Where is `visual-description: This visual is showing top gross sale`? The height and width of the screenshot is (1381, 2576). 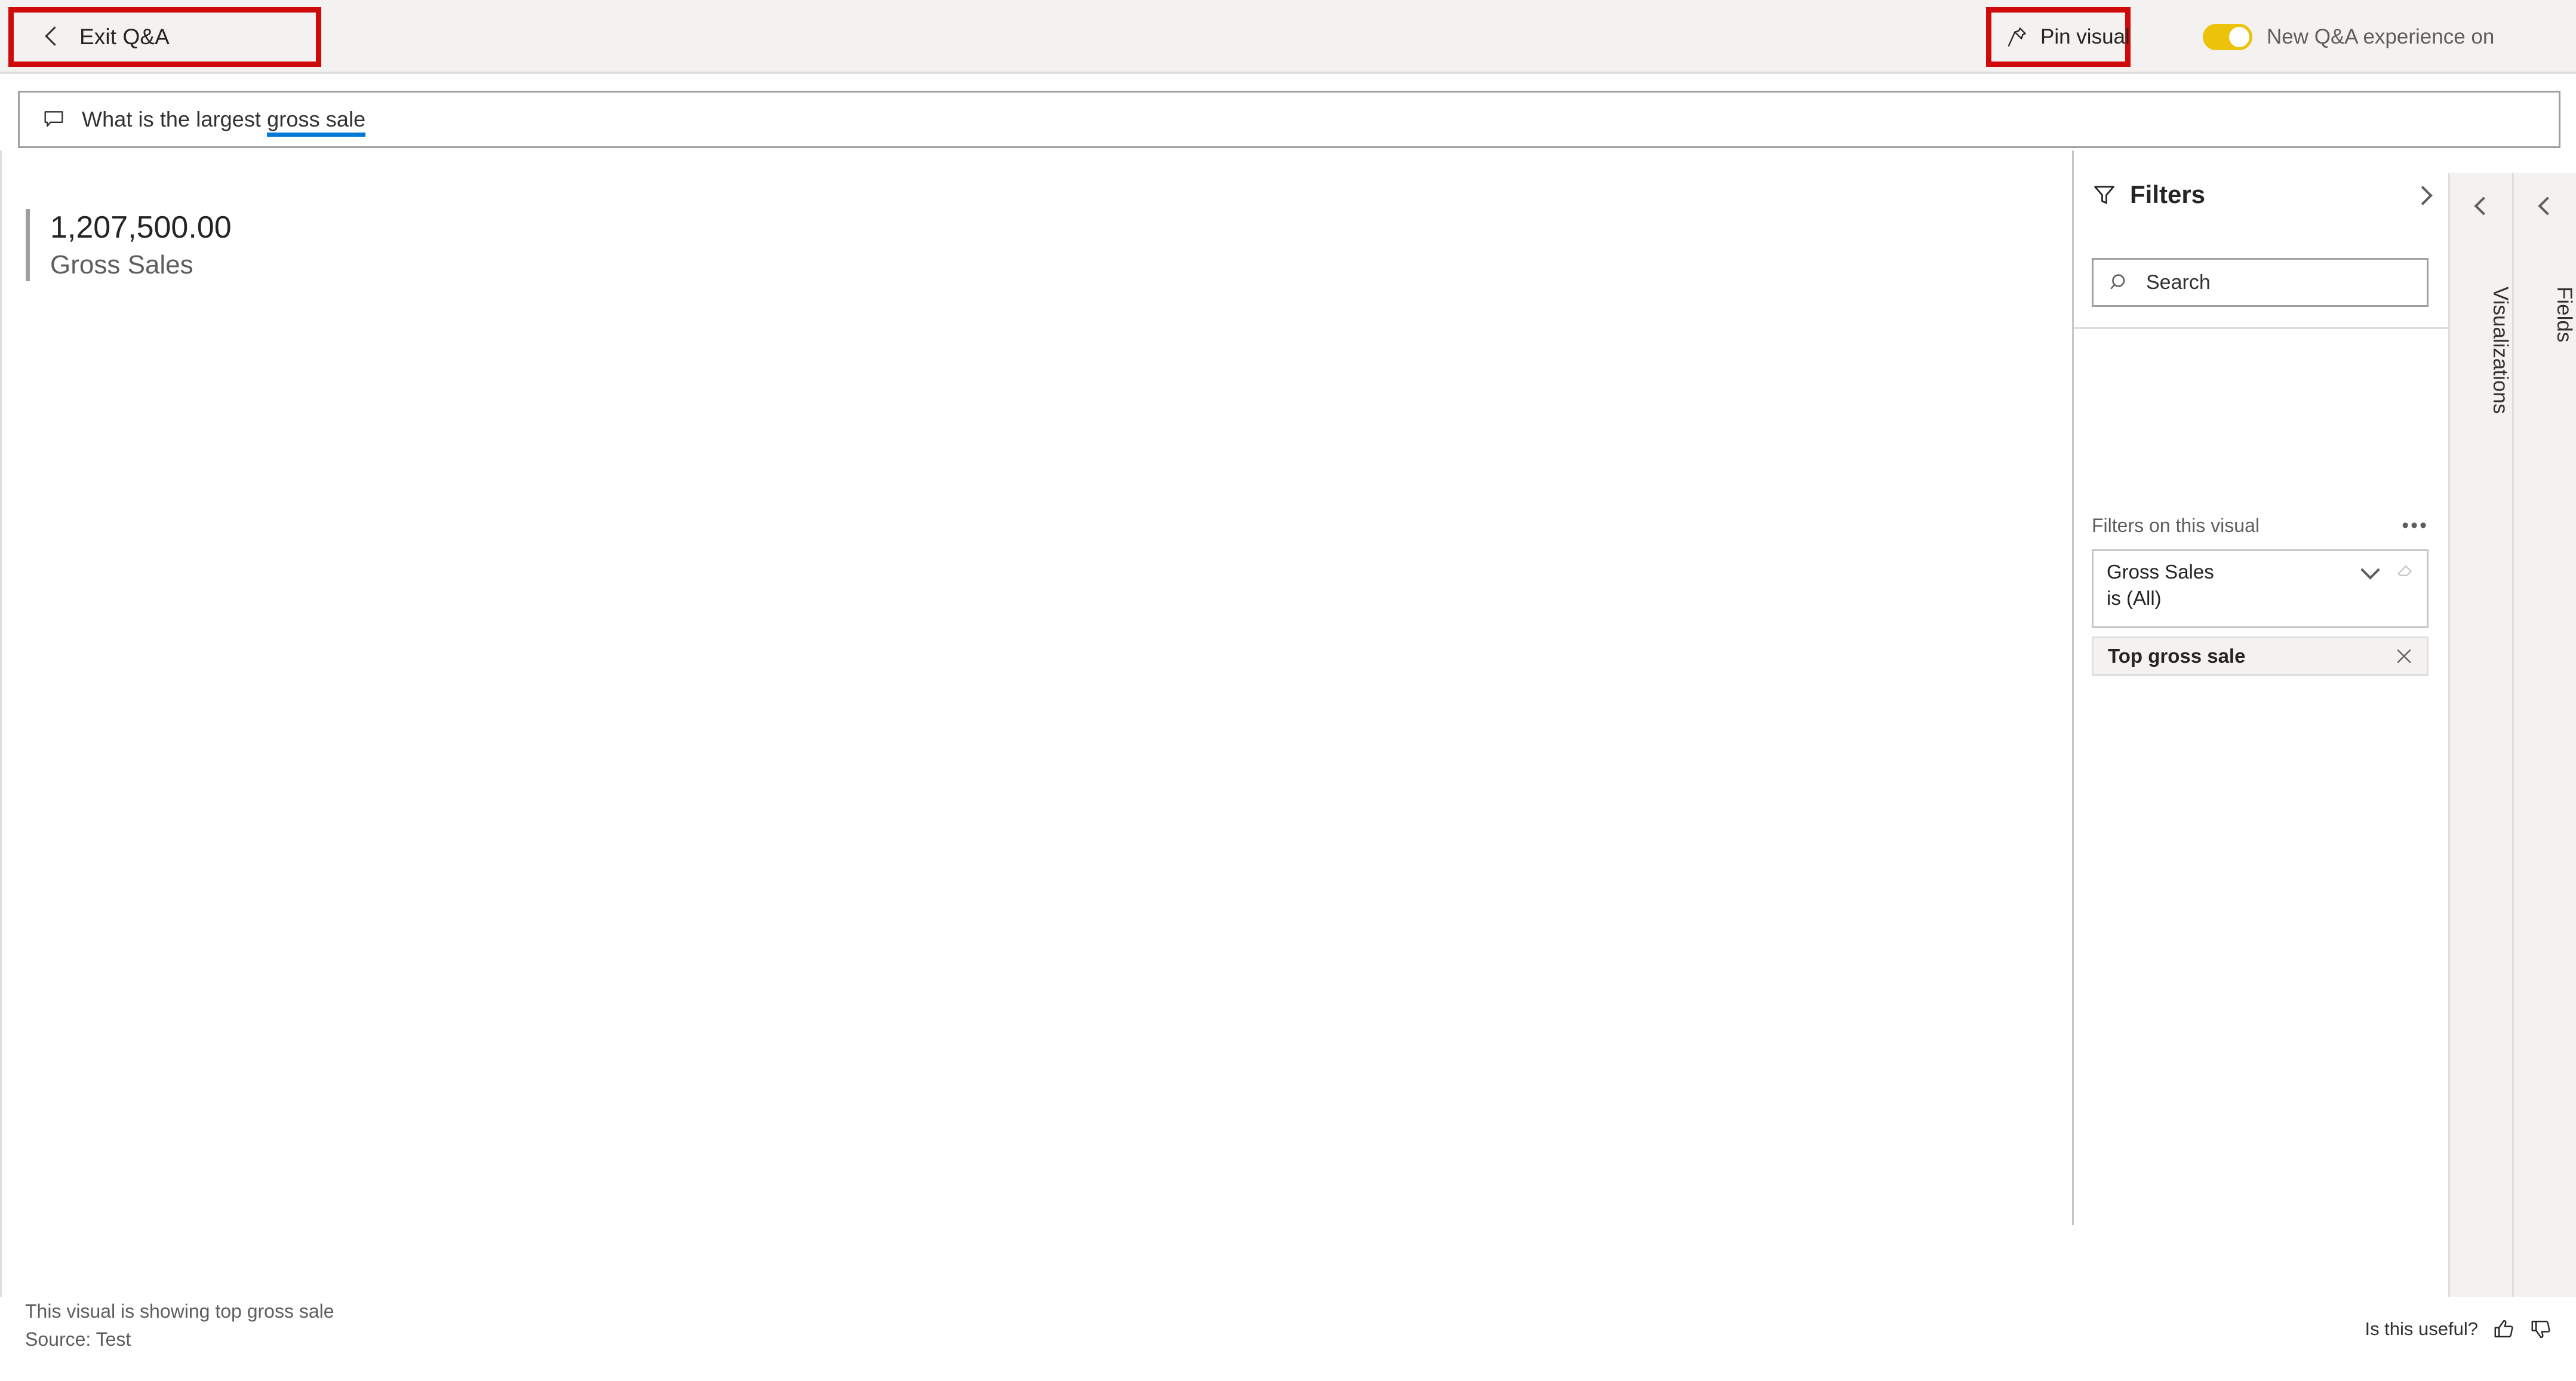
visual-description: This visual is showing top gross sale is located at coordinates (179, 1311).